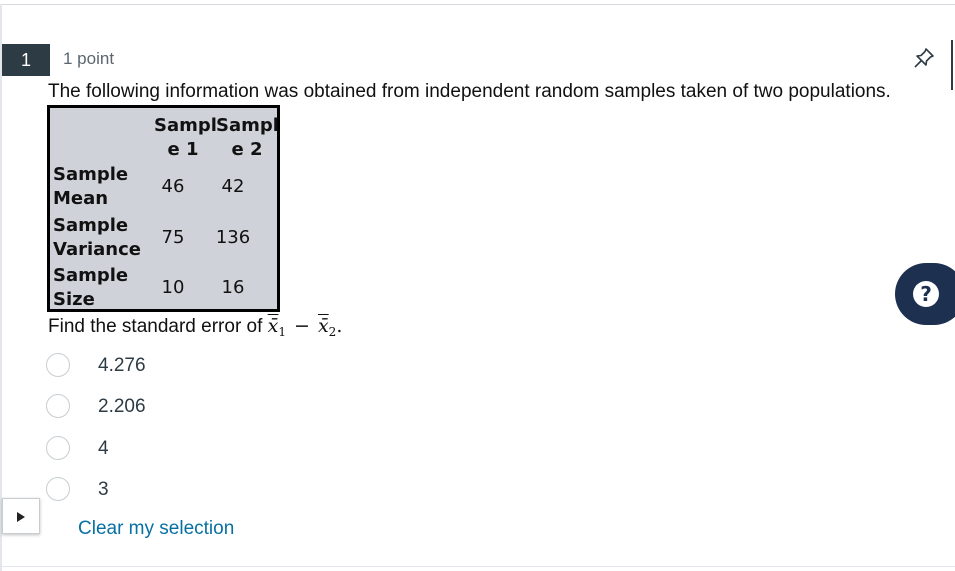 This screenshot has height=571, width=955. What do you see at coordinates (305, 327) in the screenshot?
I see `math-expression: x̄1− x̄2.` at bounding box center [305, 327].